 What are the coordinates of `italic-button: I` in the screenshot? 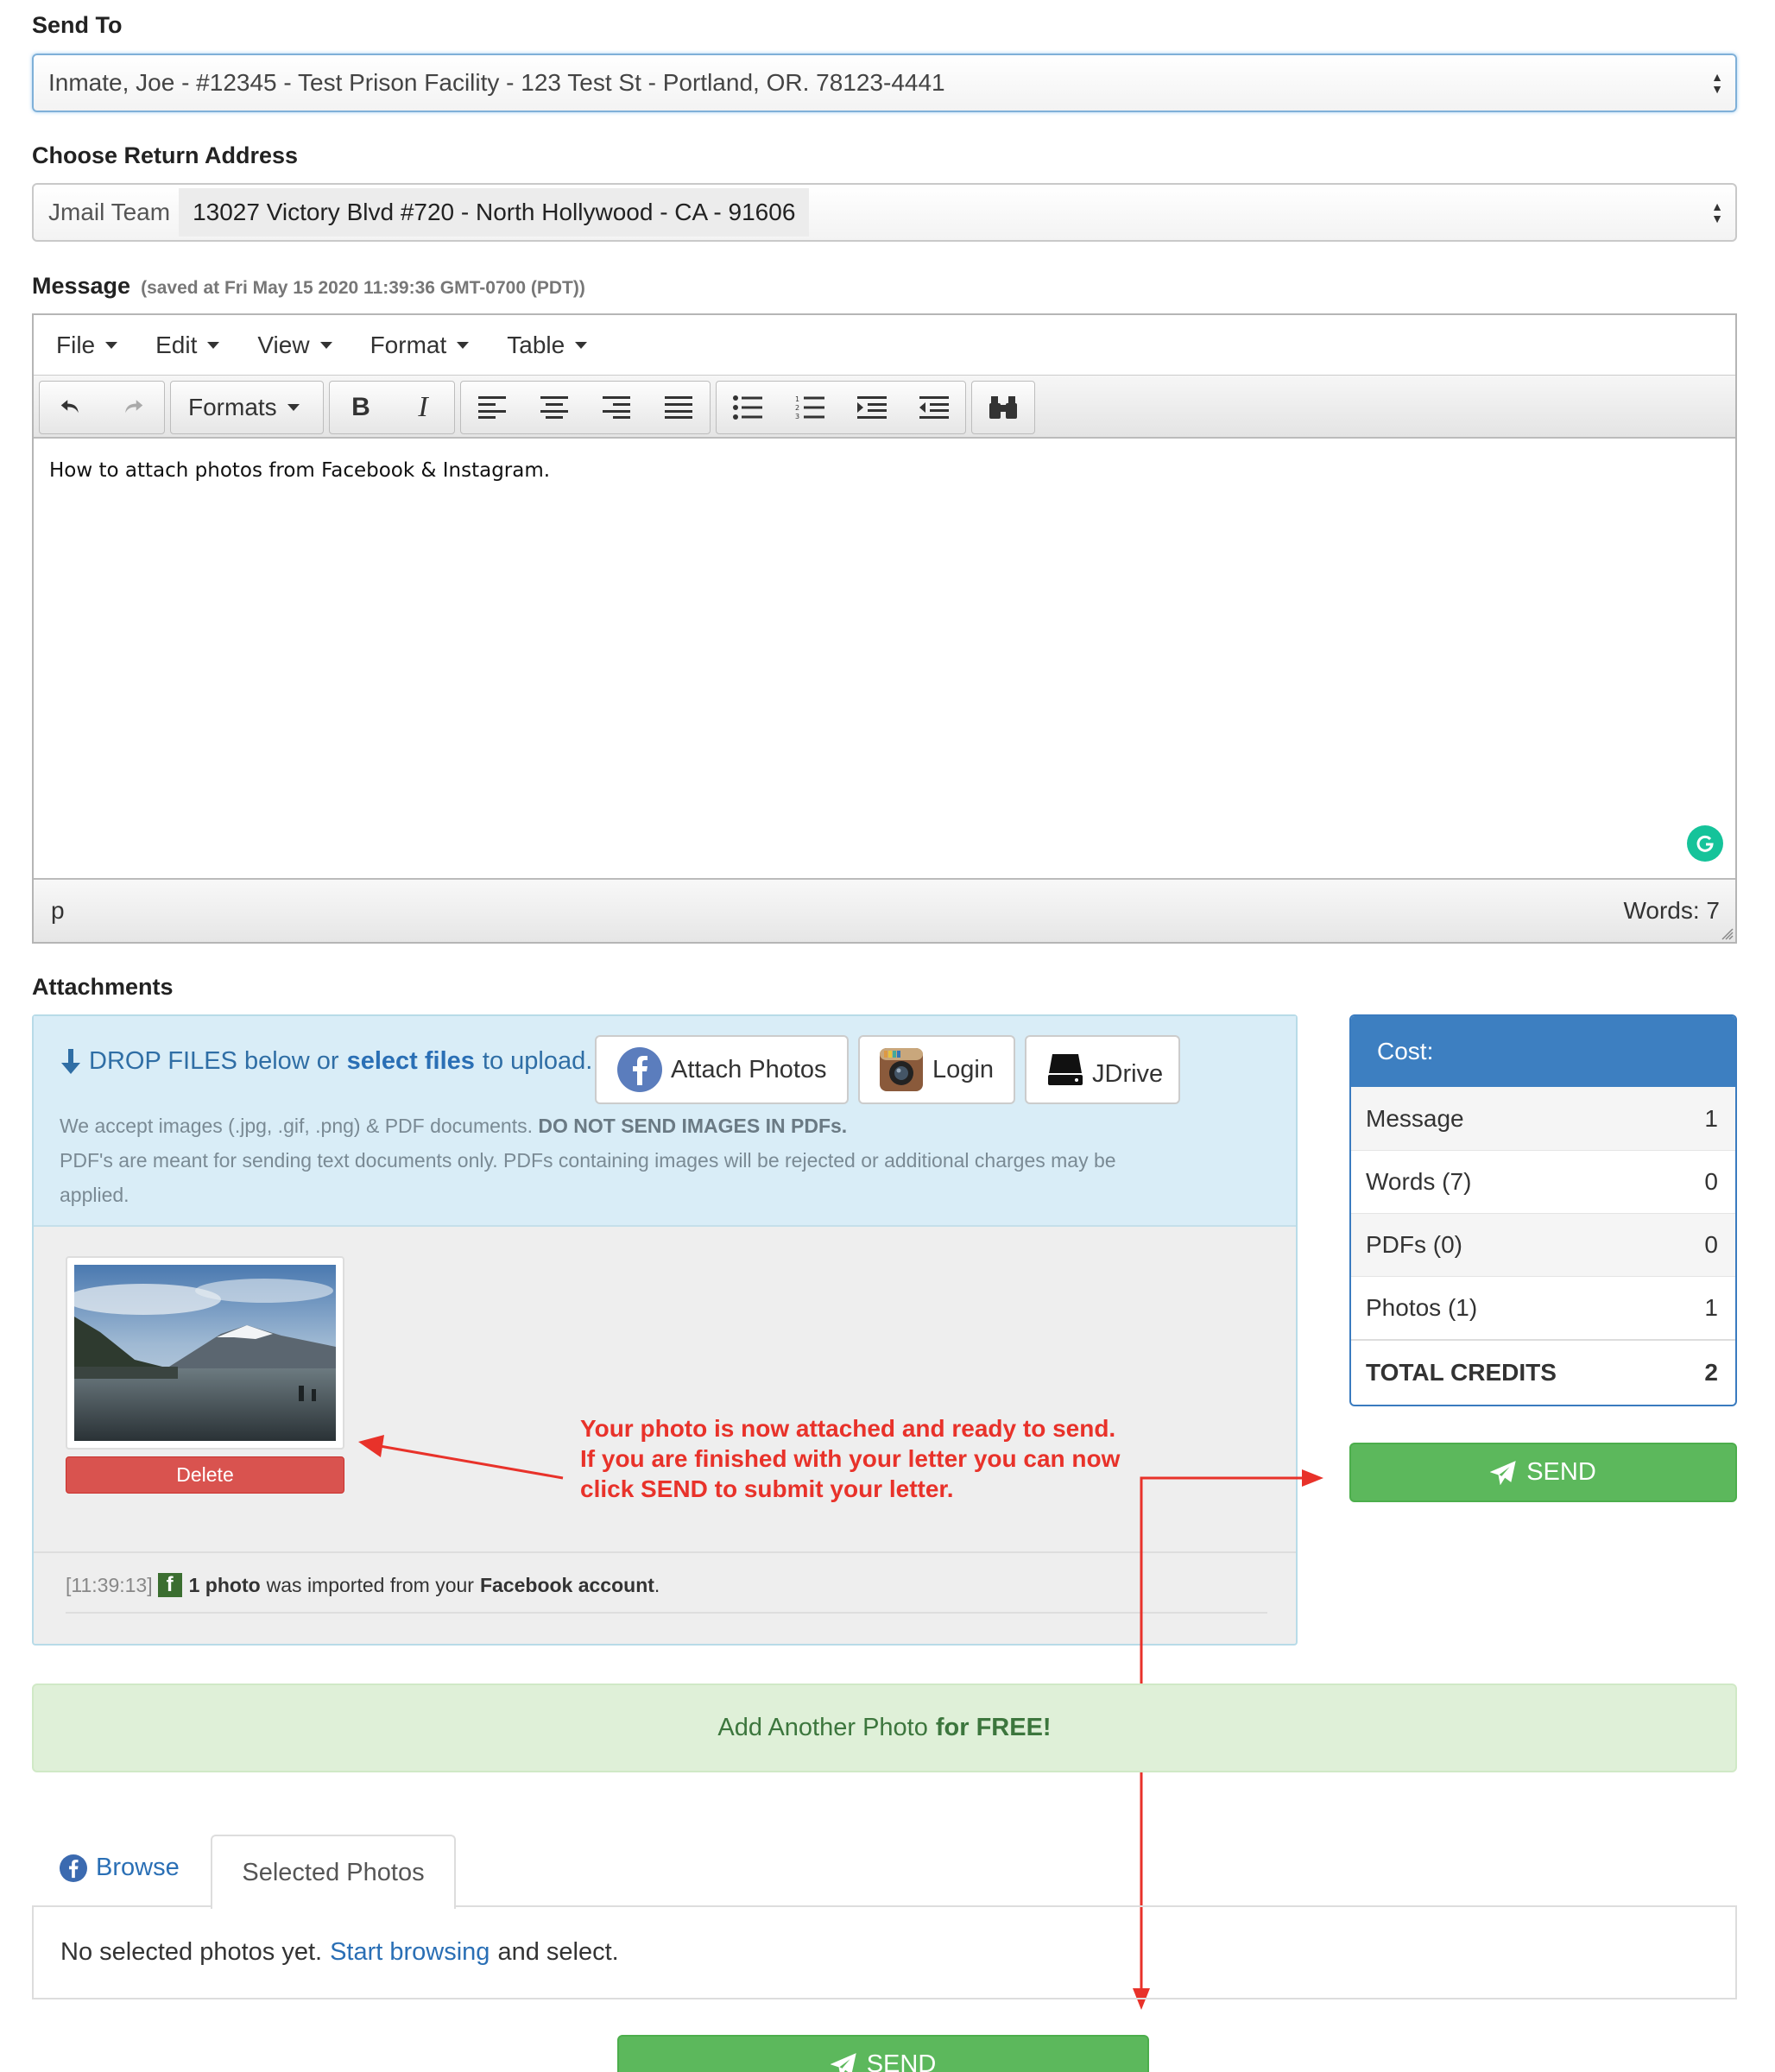 It's located at (423, 407).